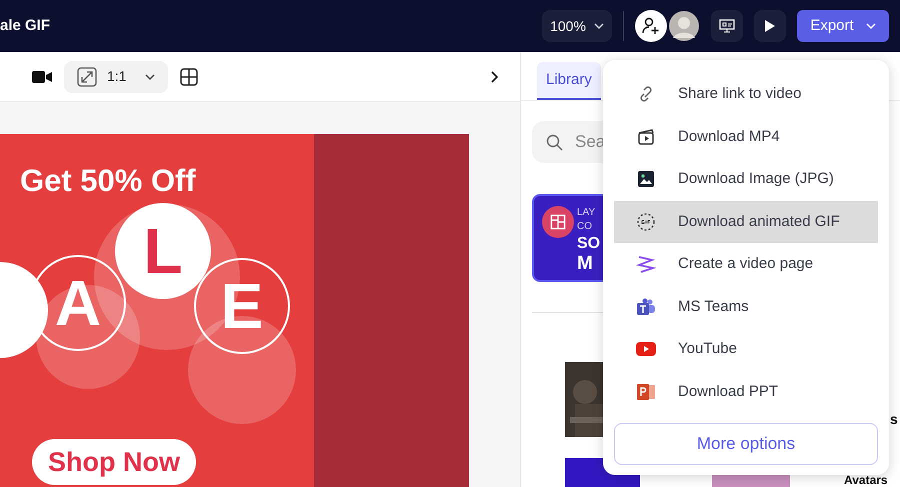  What do you see at coordinates (894, 419) in the screenshot?
I see `category-label: s` at bounding box center [894, 419].